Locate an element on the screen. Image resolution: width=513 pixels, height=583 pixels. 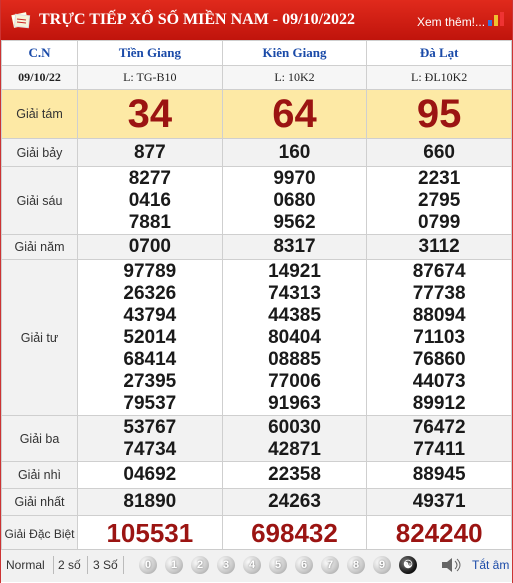
digit-ball-button: 4 is located at coordinates (252, 565).